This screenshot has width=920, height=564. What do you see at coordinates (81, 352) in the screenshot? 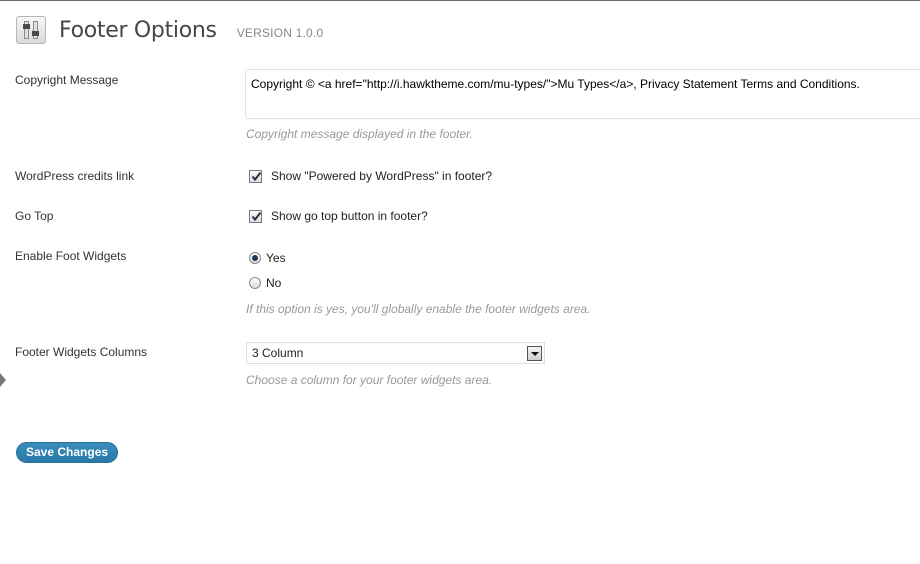
I see `columns-label: Footer Widgets Columns` at bounding box center [81, 352].